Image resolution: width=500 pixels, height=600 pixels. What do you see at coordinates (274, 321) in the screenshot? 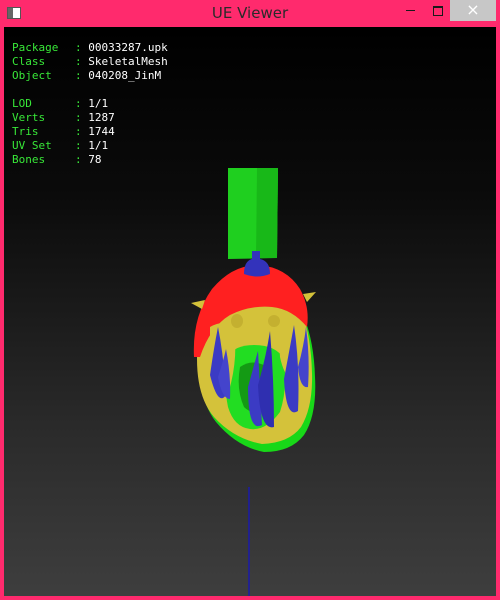
I see `mesh-eye-right` at bounding box center [274, 321].